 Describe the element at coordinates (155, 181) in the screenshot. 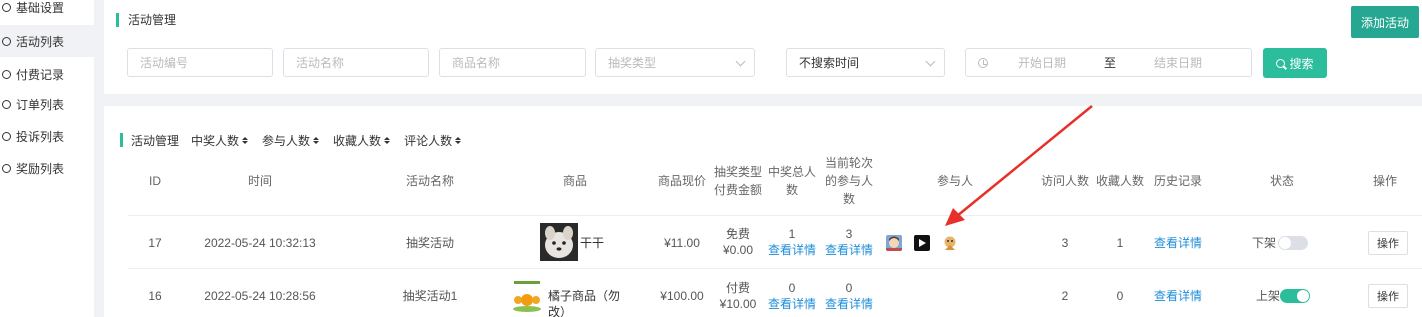

I see `col-id: ID` at that location.